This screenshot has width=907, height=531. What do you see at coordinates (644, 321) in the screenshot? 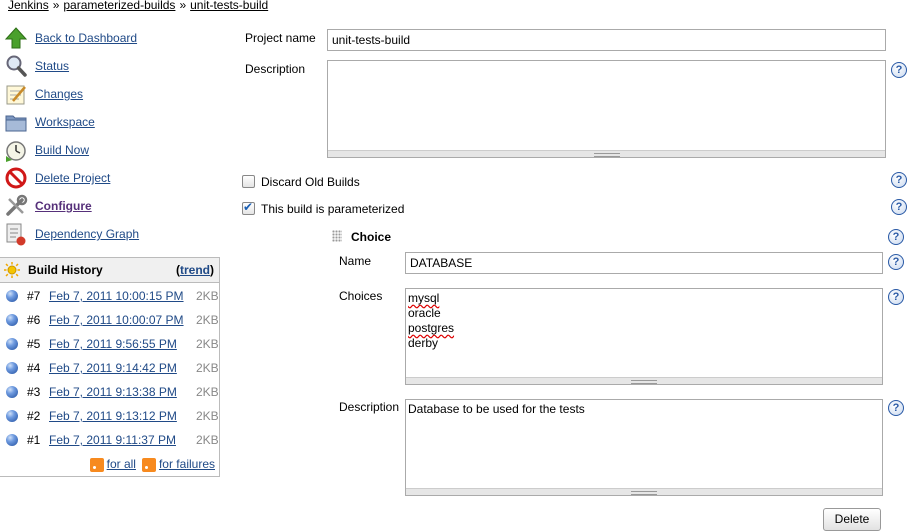
I see `choices-list: mysql oracle postgres derby` at bounding box center [644, 321].